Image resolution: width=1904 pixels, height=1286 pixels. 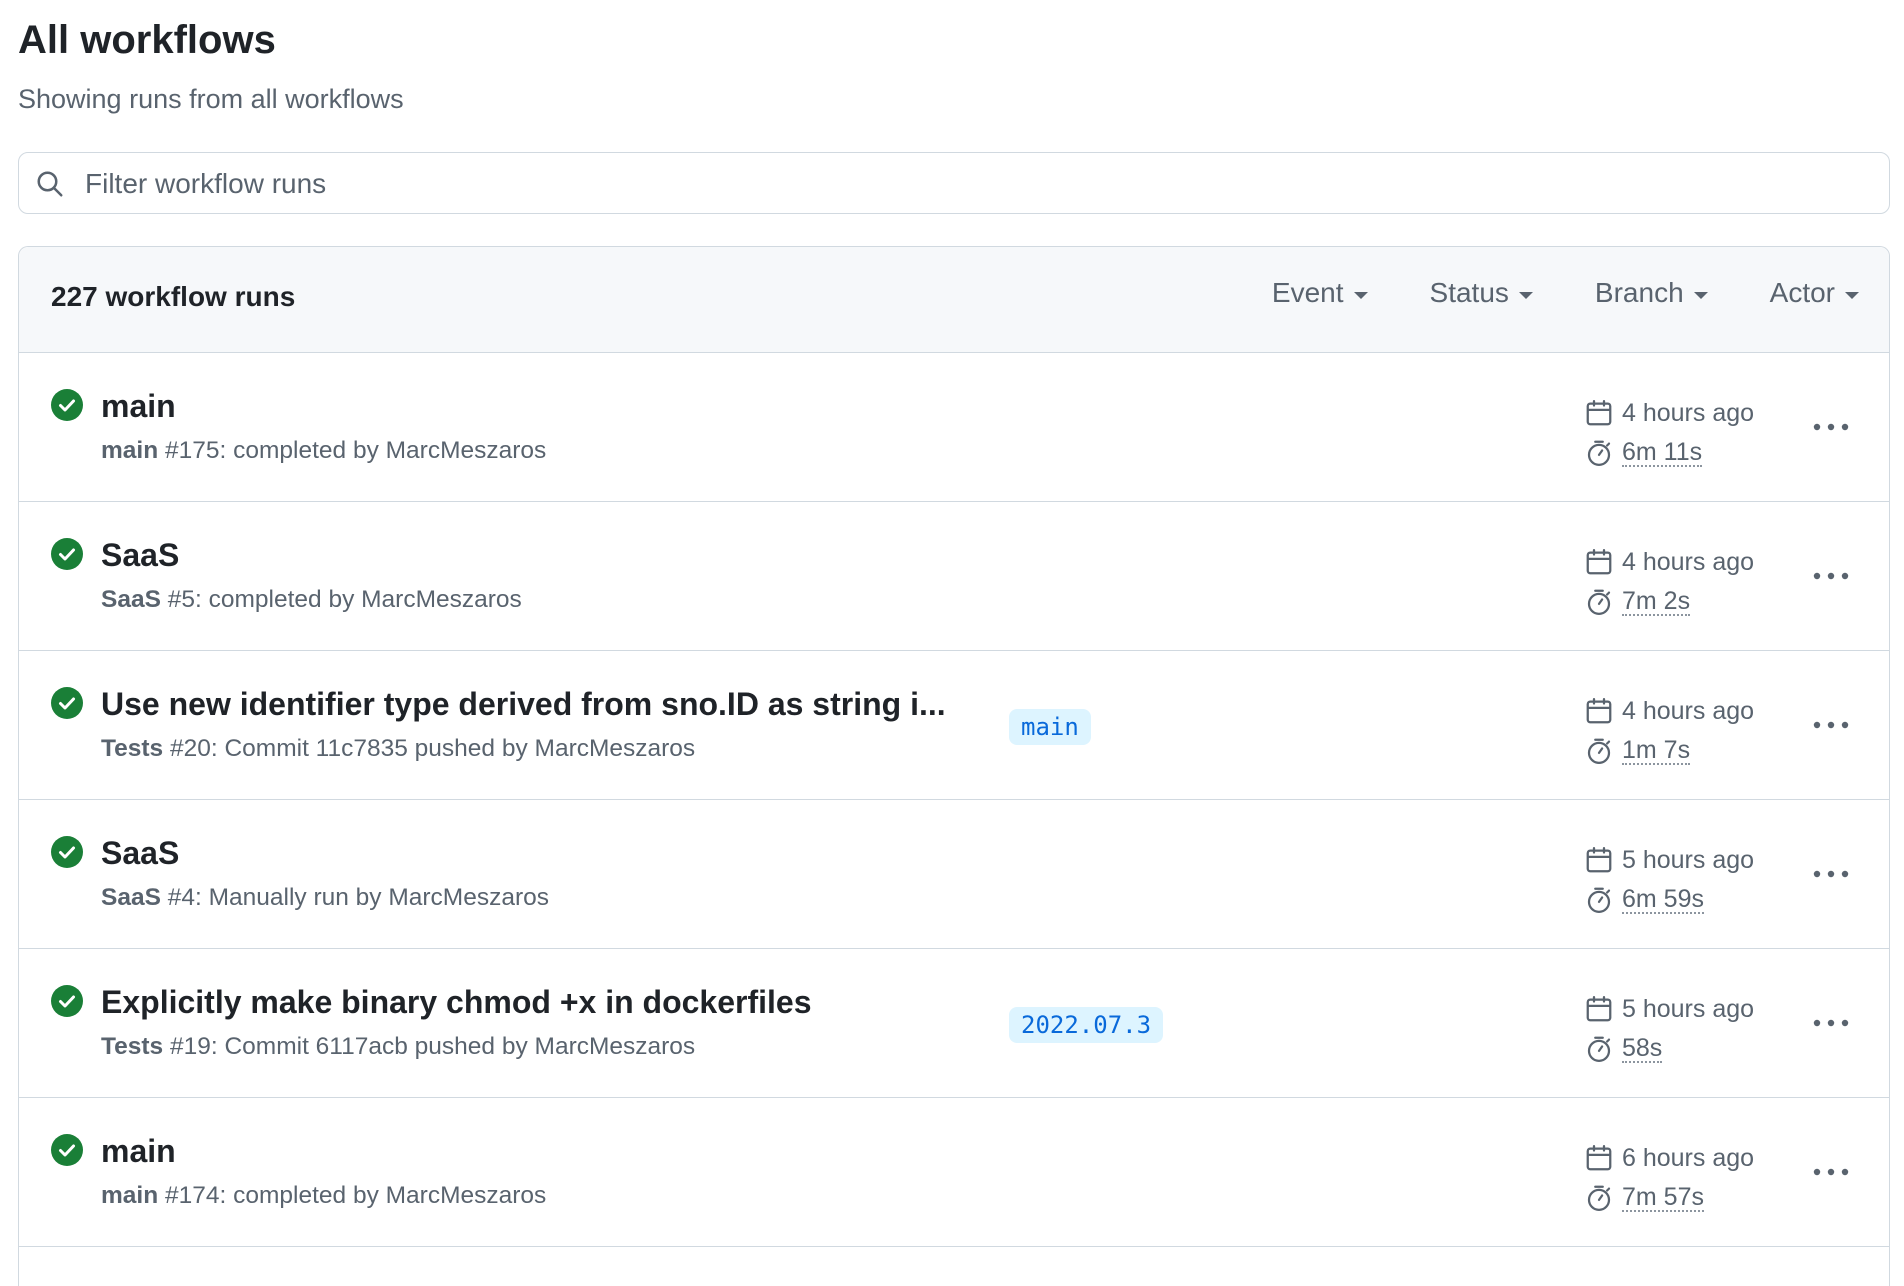 What do you see at coordinates (1565, 293) in the screenshot?
I see `runs-filters: Event Status Branch Actor` at bounding box center [1565, 293].